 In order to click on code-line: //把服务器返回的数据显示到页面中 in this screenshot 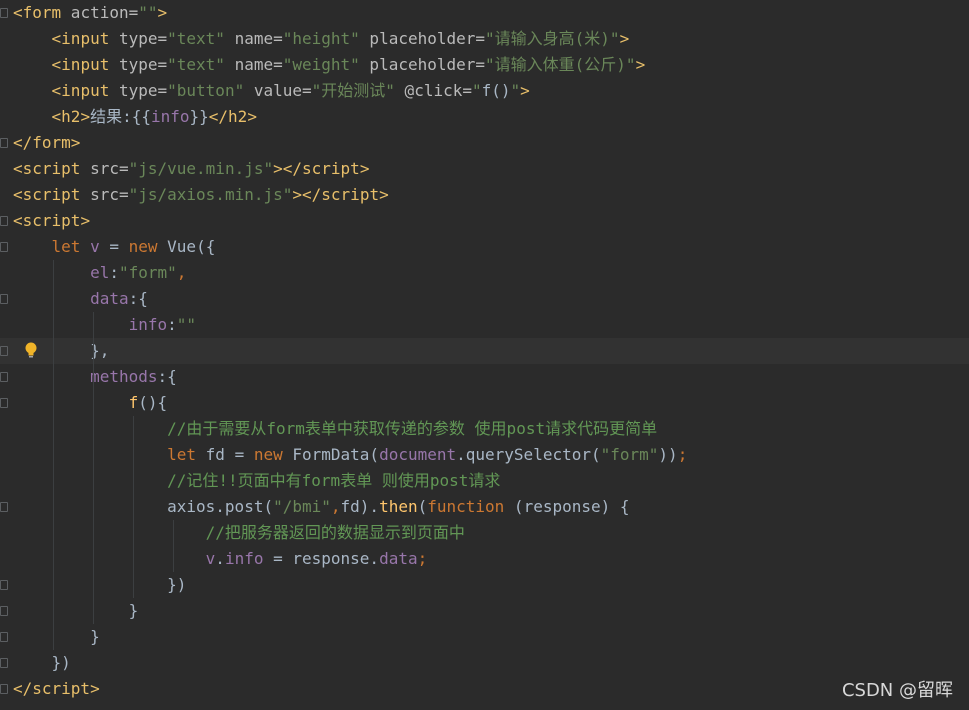, I will do `click(484, 533)`.